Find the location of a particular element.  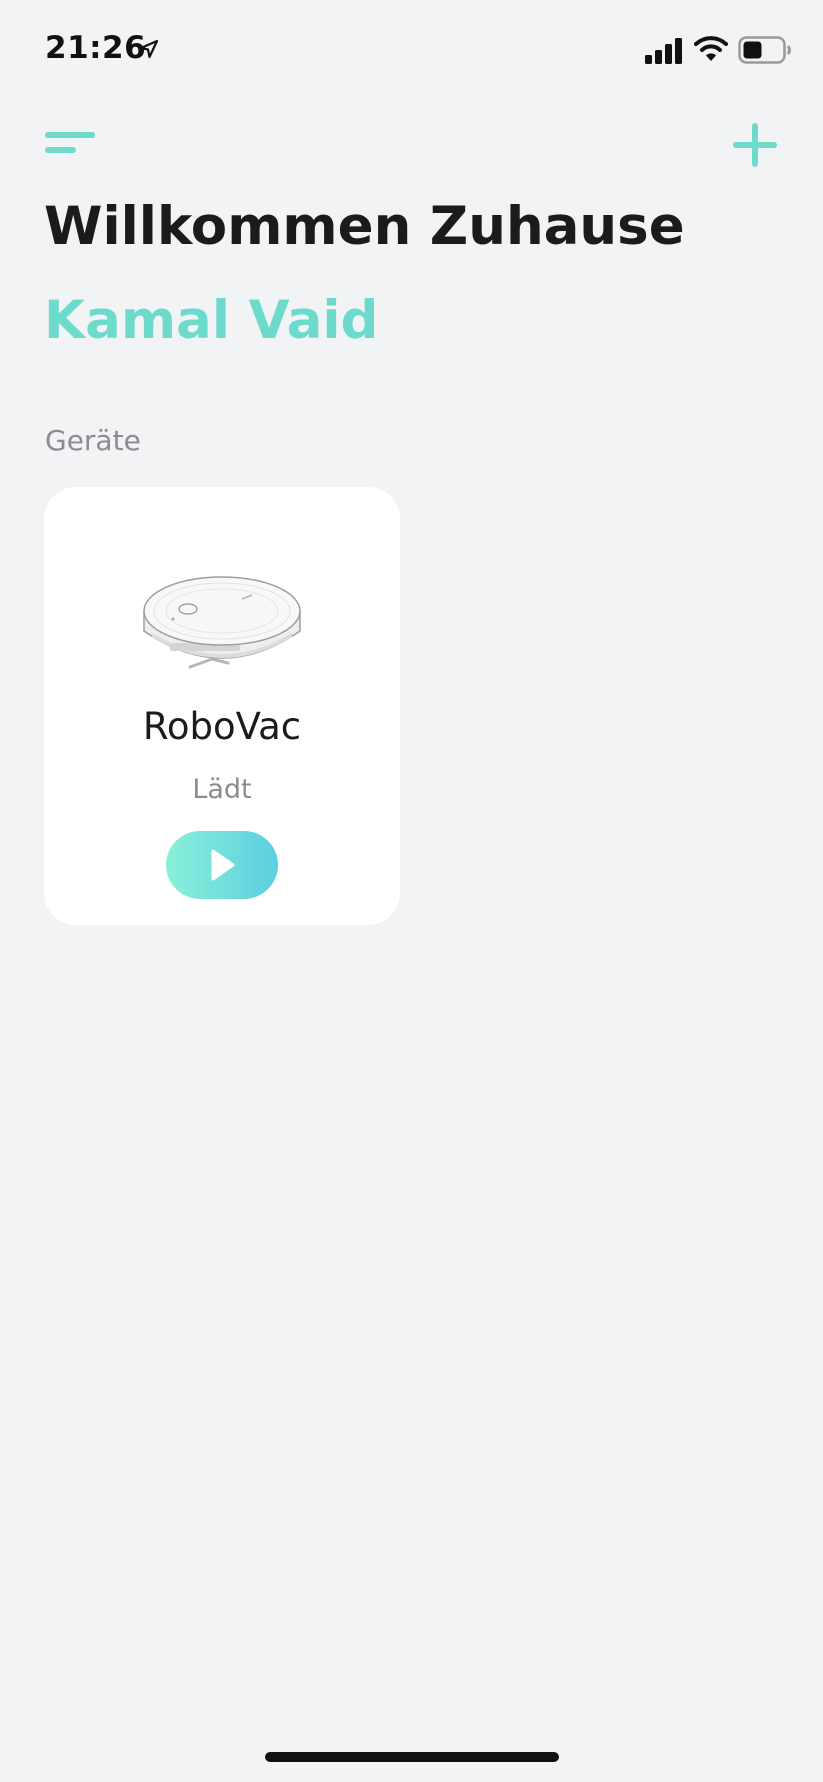

welcome-title: Willkommen Zuhause is located at coordinates (364, 226).